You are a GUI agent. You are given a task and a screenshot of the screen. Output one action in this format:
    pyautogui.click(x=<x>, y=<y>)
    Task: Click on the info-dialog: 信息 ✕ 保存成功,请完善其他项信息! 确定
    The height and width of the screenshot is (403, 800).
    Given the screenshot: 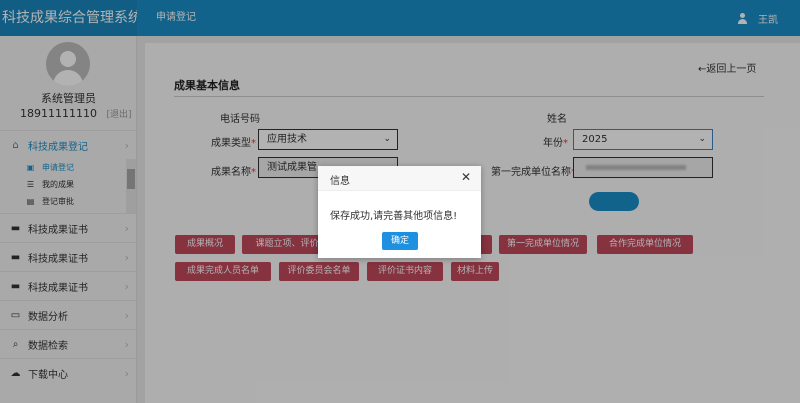 What is the action you would take?
    pyautogui.click(x=399, y=212)
    